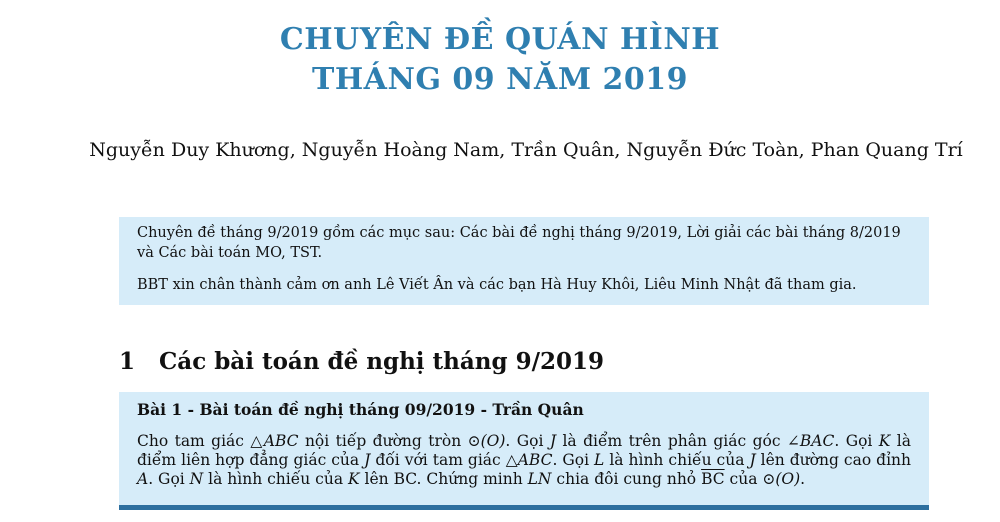  Describe the element at coordinates (194, 441) in the screenshot. I see `text-run: Cho tam giác` at that location.